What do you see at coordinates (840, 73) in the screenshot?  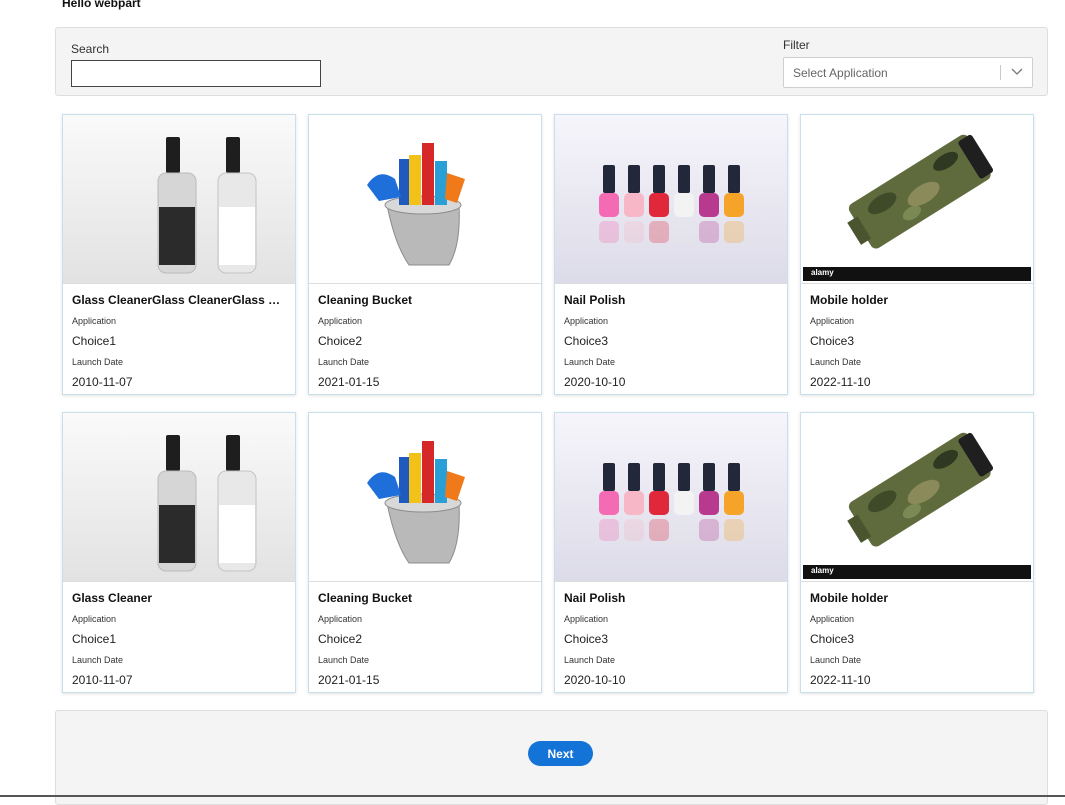 I see `filter-placeholder: Select Application` at bounding box center [840, 73].